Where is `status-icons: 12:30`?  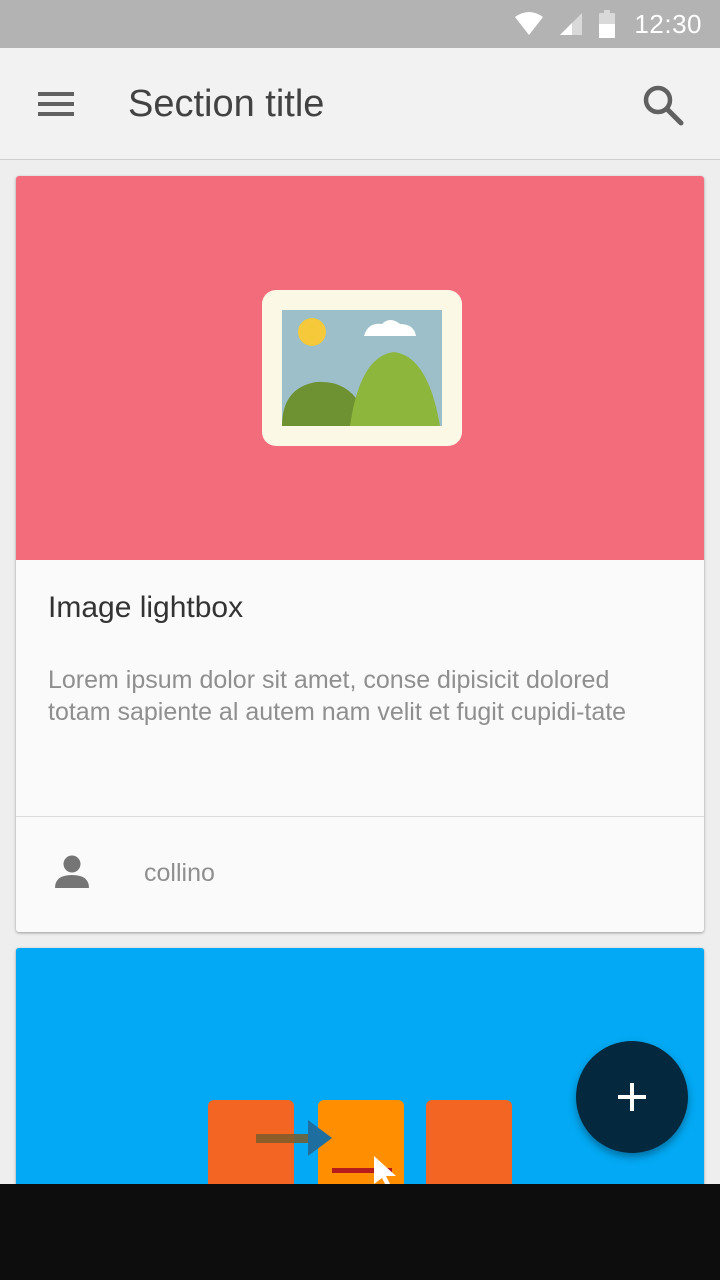 status-icons: 12:30 is located at coordinates (608, 24).